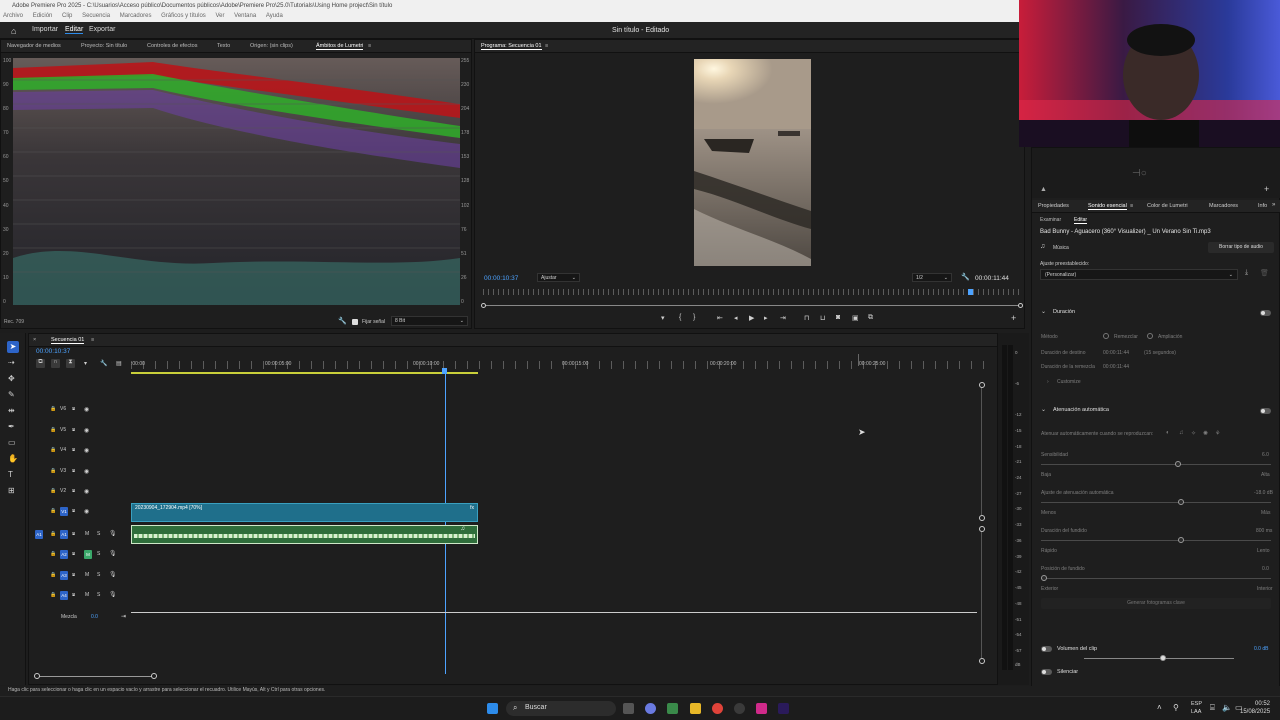 The height and width of the screenshot is (720, 1280). What do you see at coordinates (45, 29) in the screenshot?
I see `tab-importar: Importar` at bounding box center [45, 29].